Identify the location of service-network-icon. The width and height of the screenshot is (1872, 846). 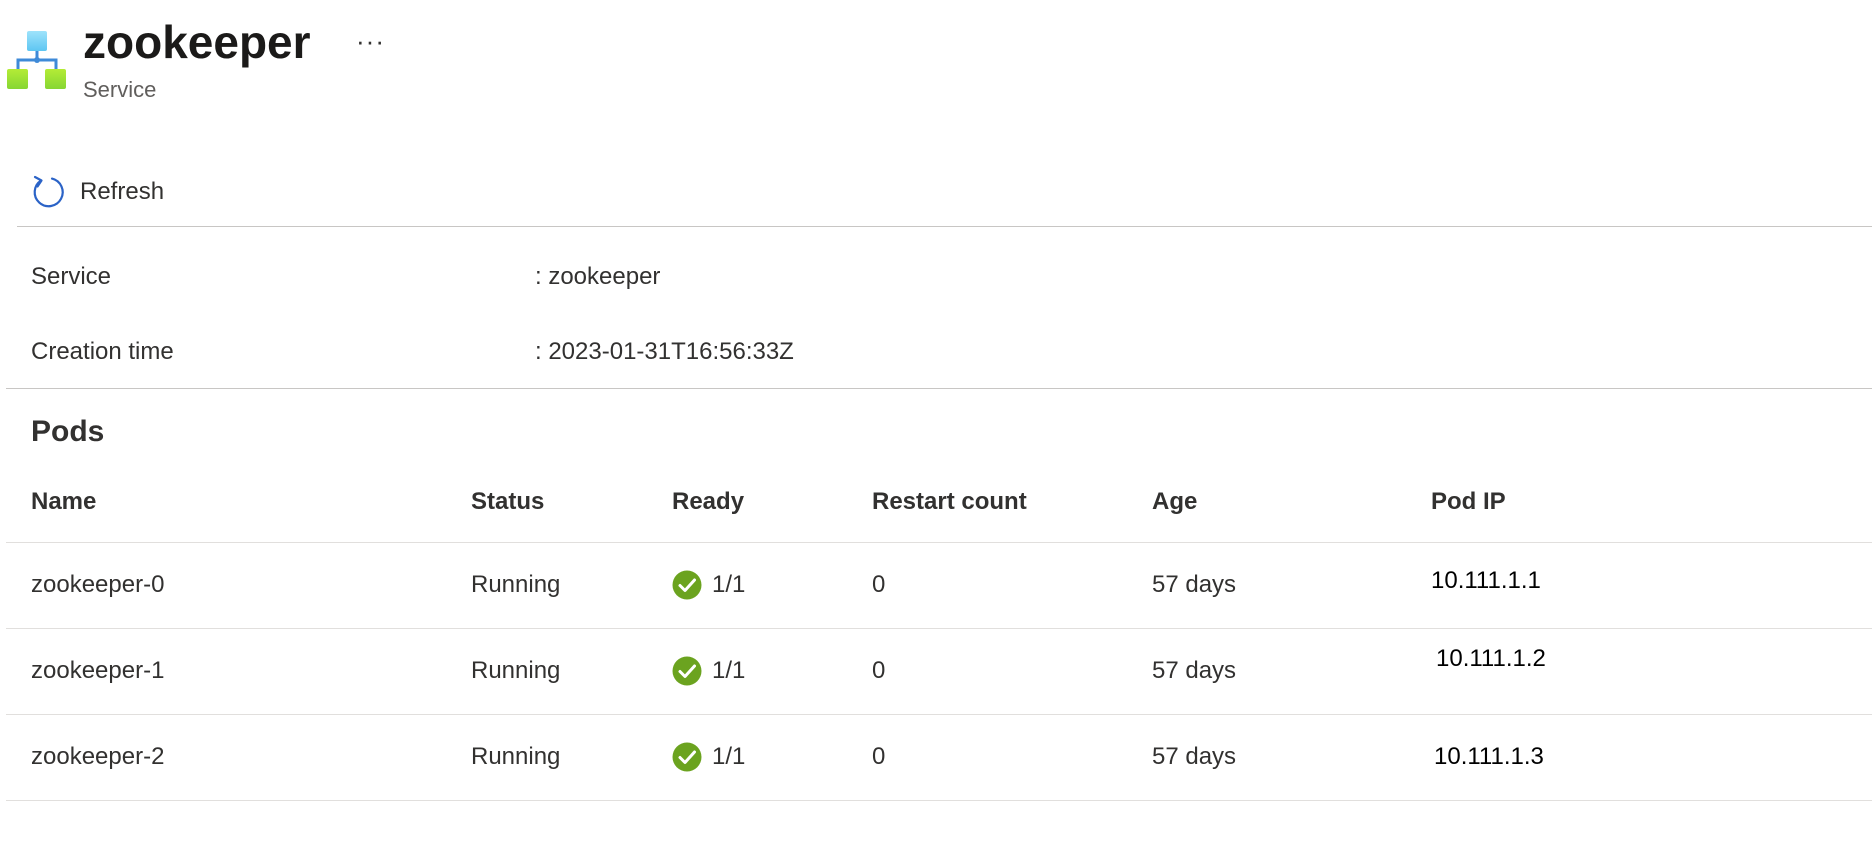
(36, 60).